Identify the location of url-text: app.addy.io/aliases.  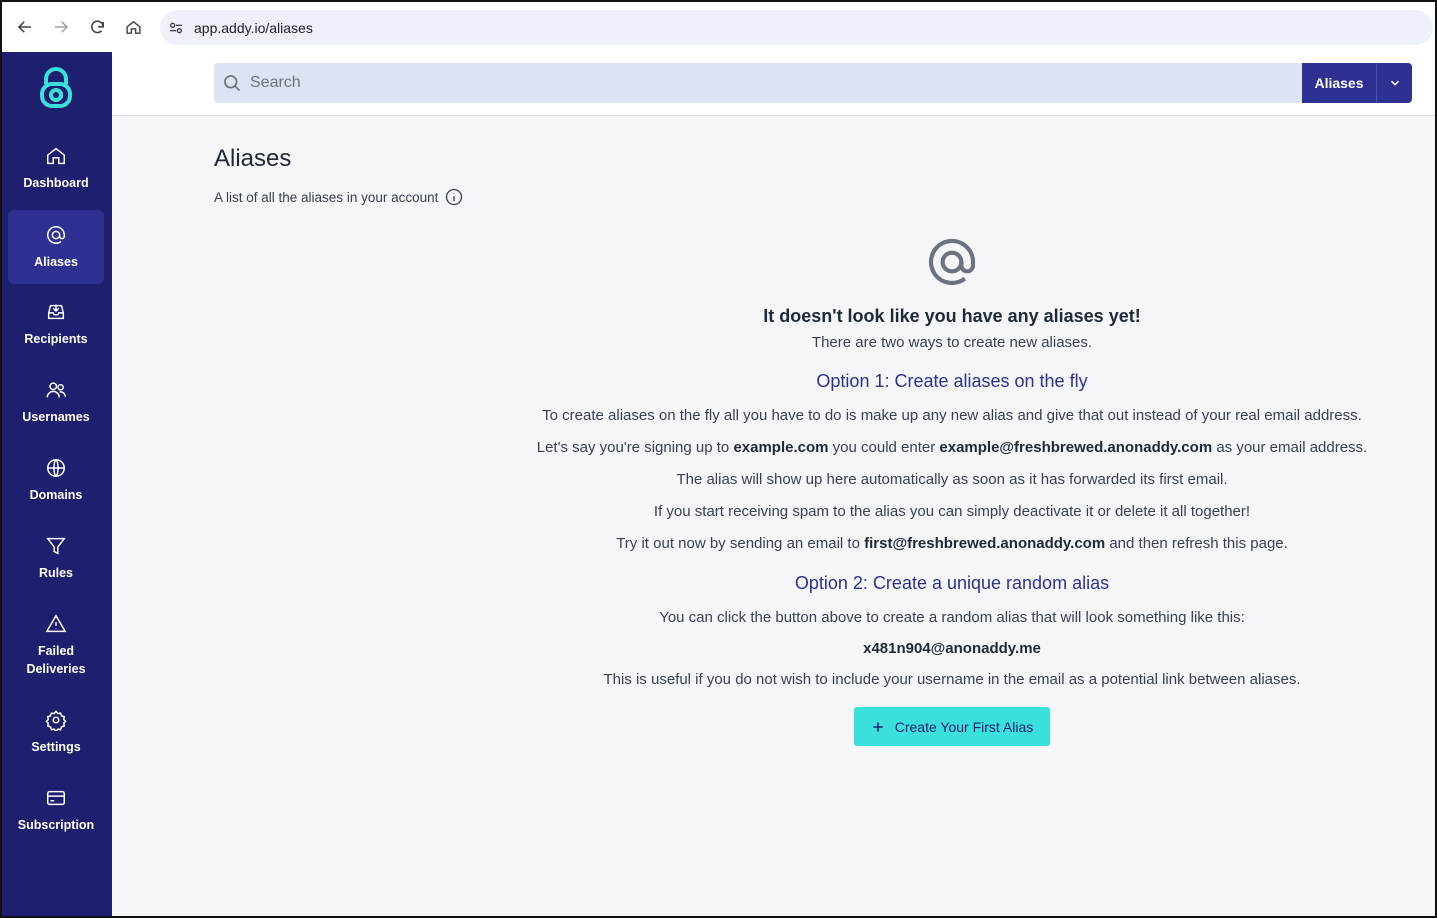
(253, 27).